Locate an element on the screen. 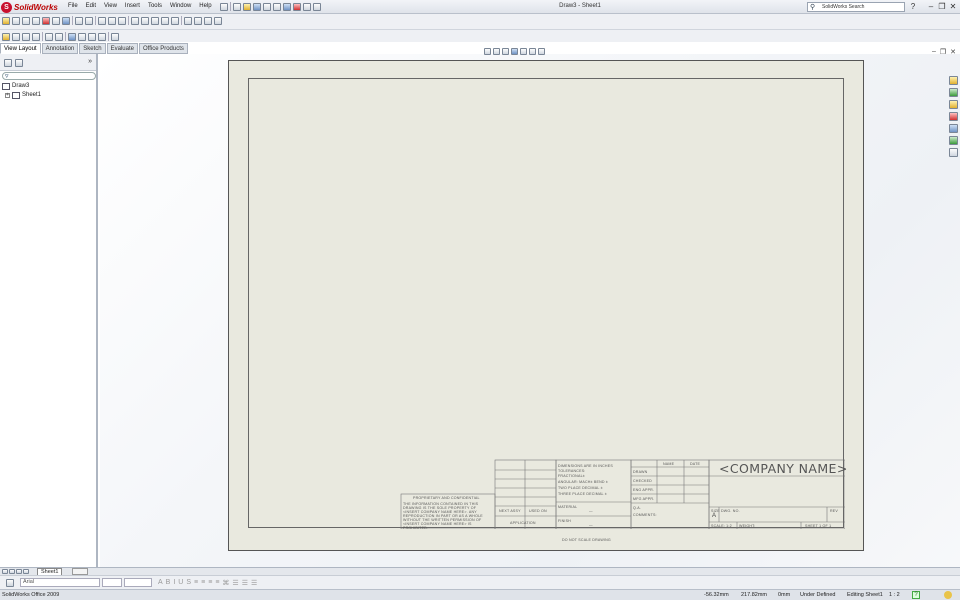  feature-tree-tab-icon is located at coordinates (8, 63).